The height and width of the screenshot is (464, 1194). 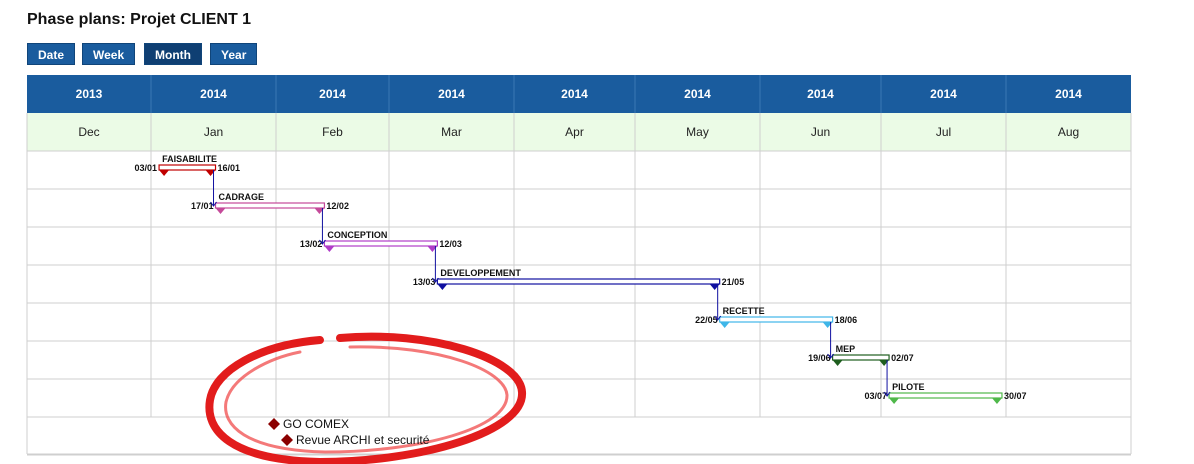 What do you see at coordinates (946, 382) in the screenshot?
I see `task-pilote: PILOTE 03/07 30/07` at bounding box center [946, 382].